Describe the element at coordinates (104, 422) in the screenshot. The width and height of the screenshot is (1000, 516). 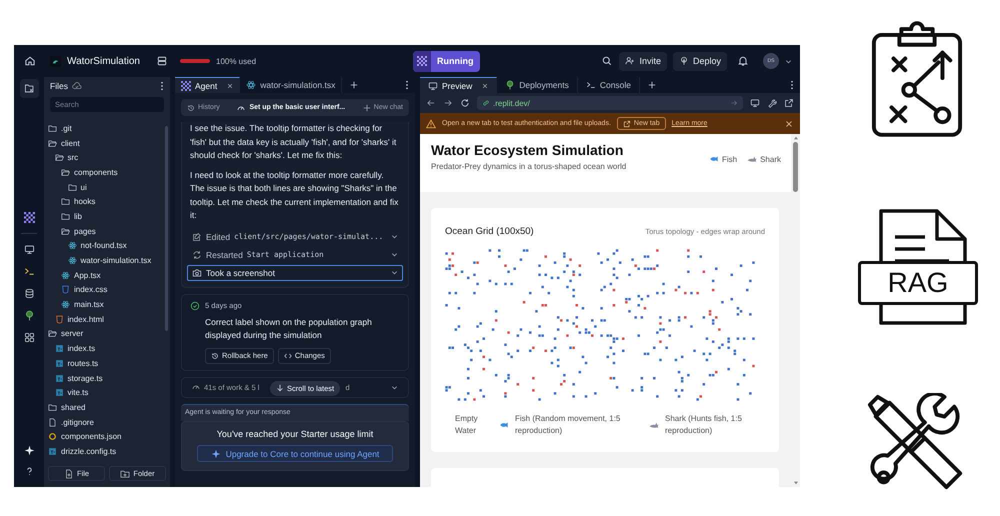
I see `file-tree-item: .gitignore` at that location.